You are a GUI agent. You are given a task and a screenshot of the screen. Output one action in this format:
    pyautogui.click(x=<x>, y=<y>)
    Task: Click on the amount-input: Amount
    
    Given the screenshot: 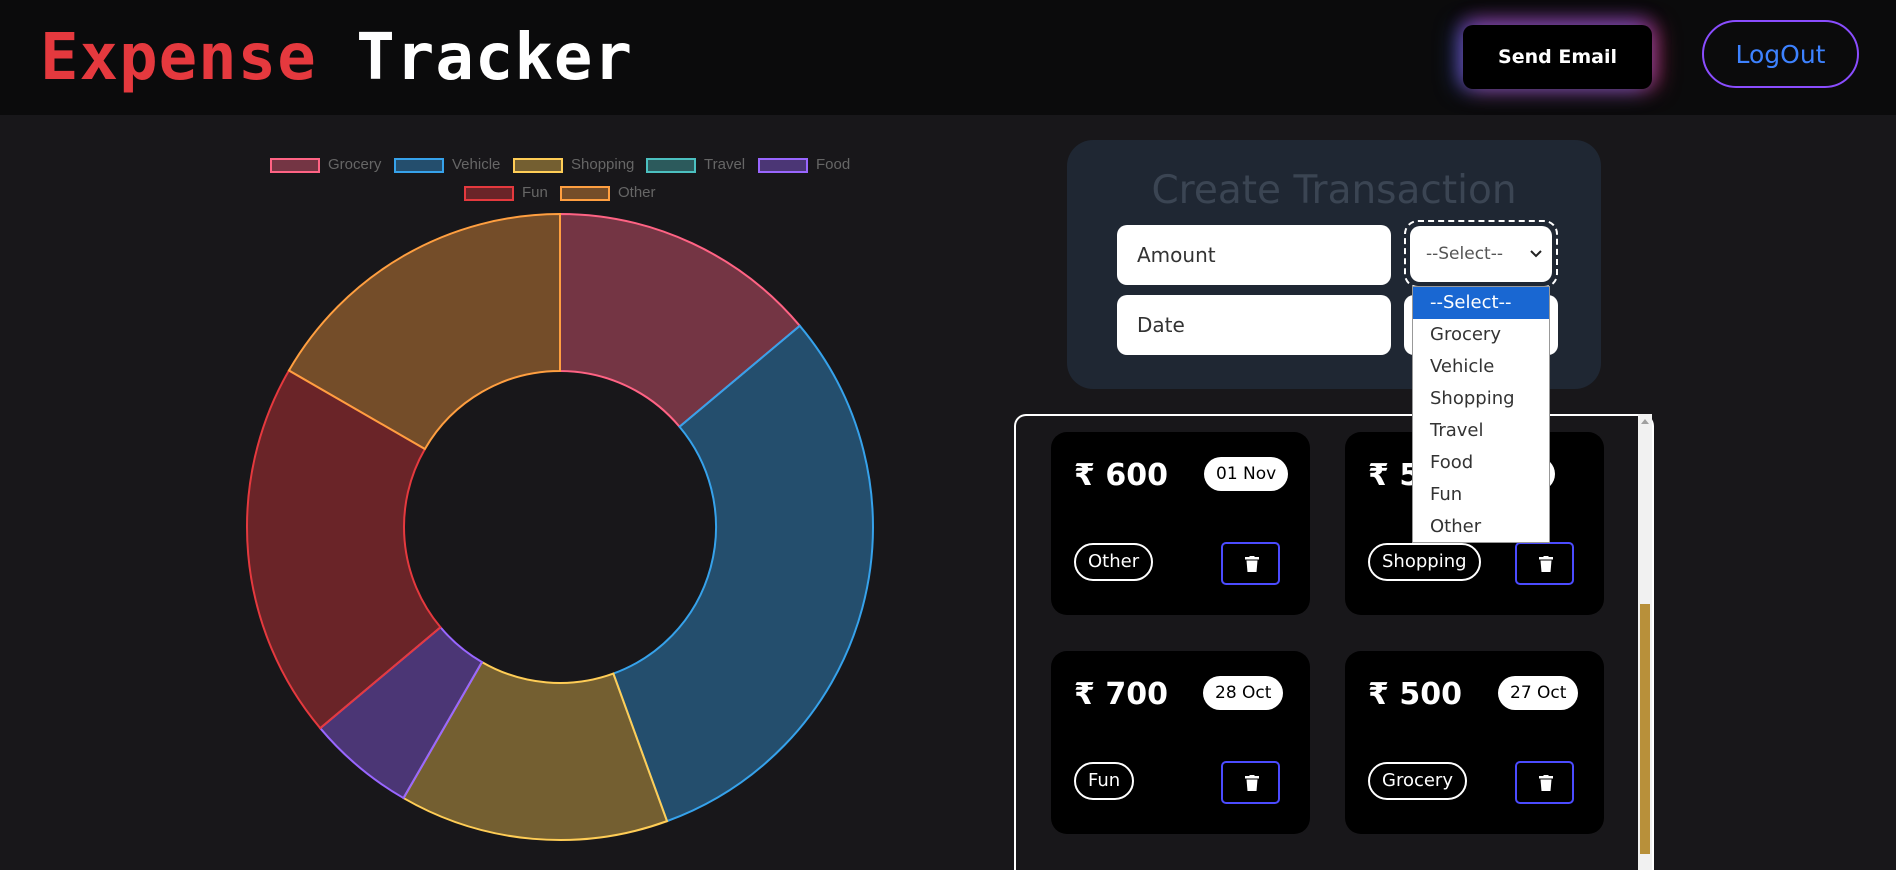 What is the action you would take?
    pyautogui.click(x=1254, y=255)
    